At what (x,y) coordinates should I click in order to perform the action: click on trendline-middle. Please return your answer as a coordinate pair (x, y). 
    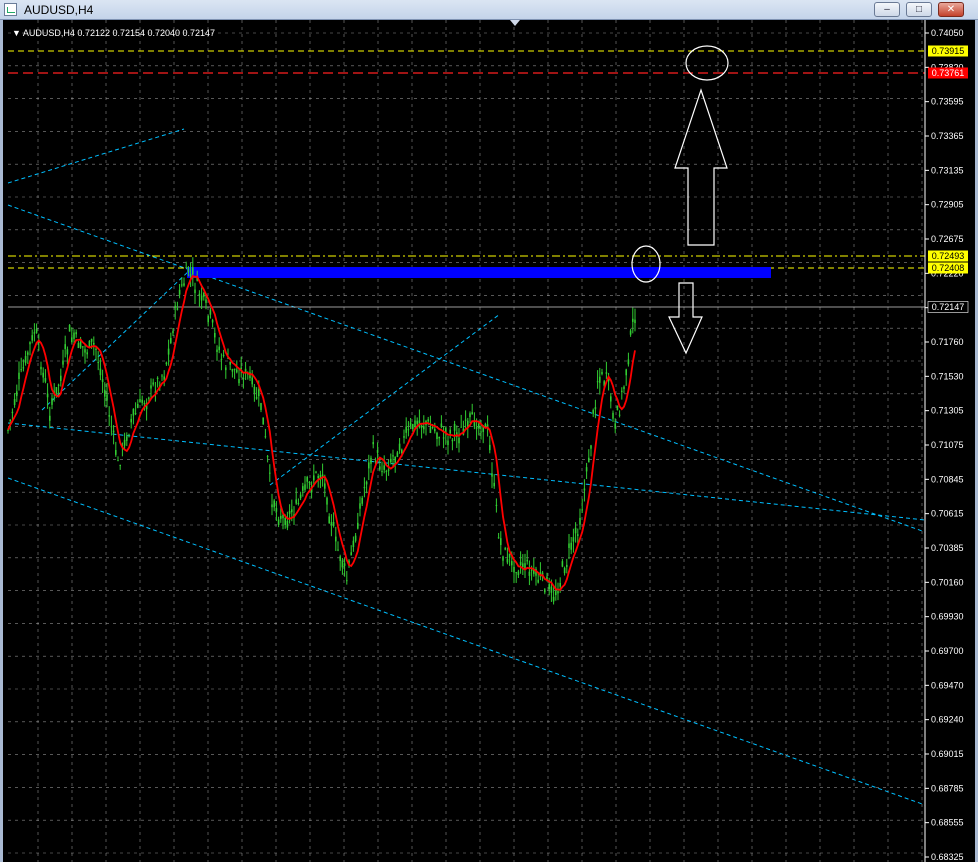
    Looking at the image, I should click on (466, 471).